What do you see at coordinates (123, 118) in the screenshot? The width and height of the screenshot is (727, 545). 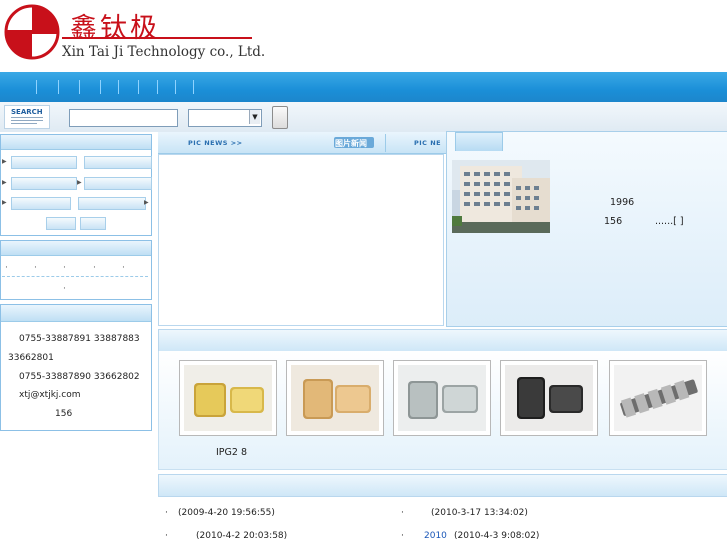 I see `search-input` at bounding box center [123, 118].